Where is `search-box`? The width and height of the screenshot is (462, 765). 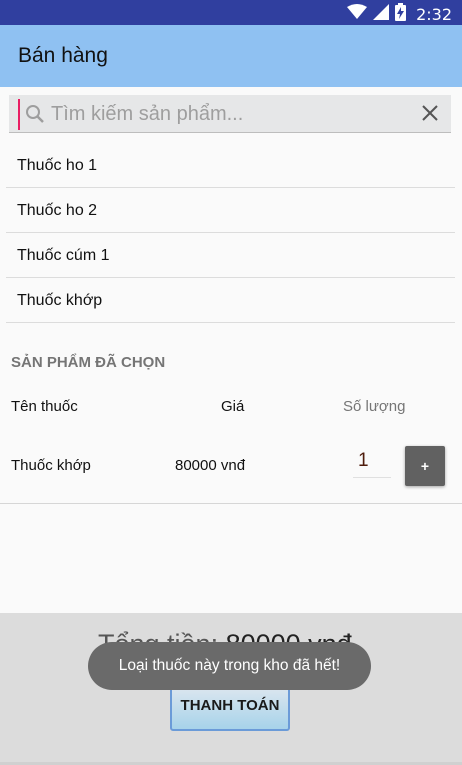
search-box is located at coordinates (230, 114).